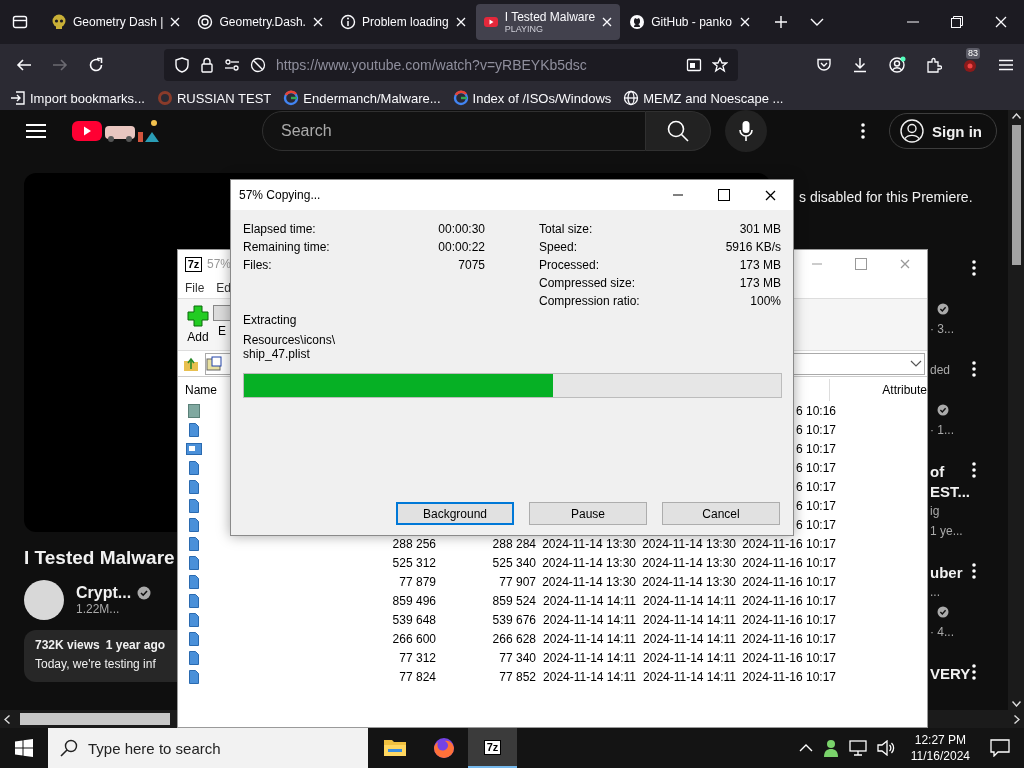 This screenshot has width=1024, height=768. Describe the element at coordinates (860, 65) in the screenshot. I see `download-icon` at that location.